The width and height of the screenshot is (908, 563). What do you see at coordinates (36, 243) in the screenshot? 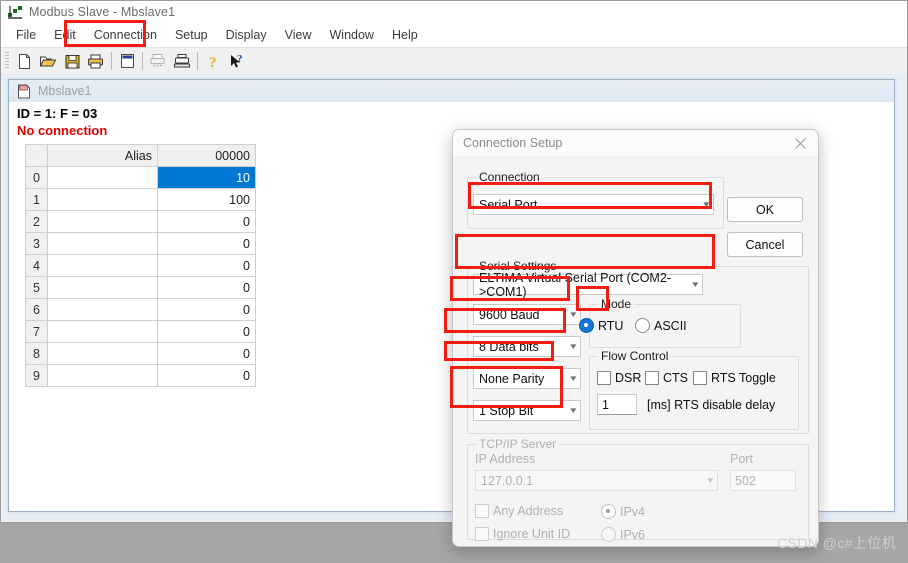
I see `row-index: 3` at bounding box center [36, 243].